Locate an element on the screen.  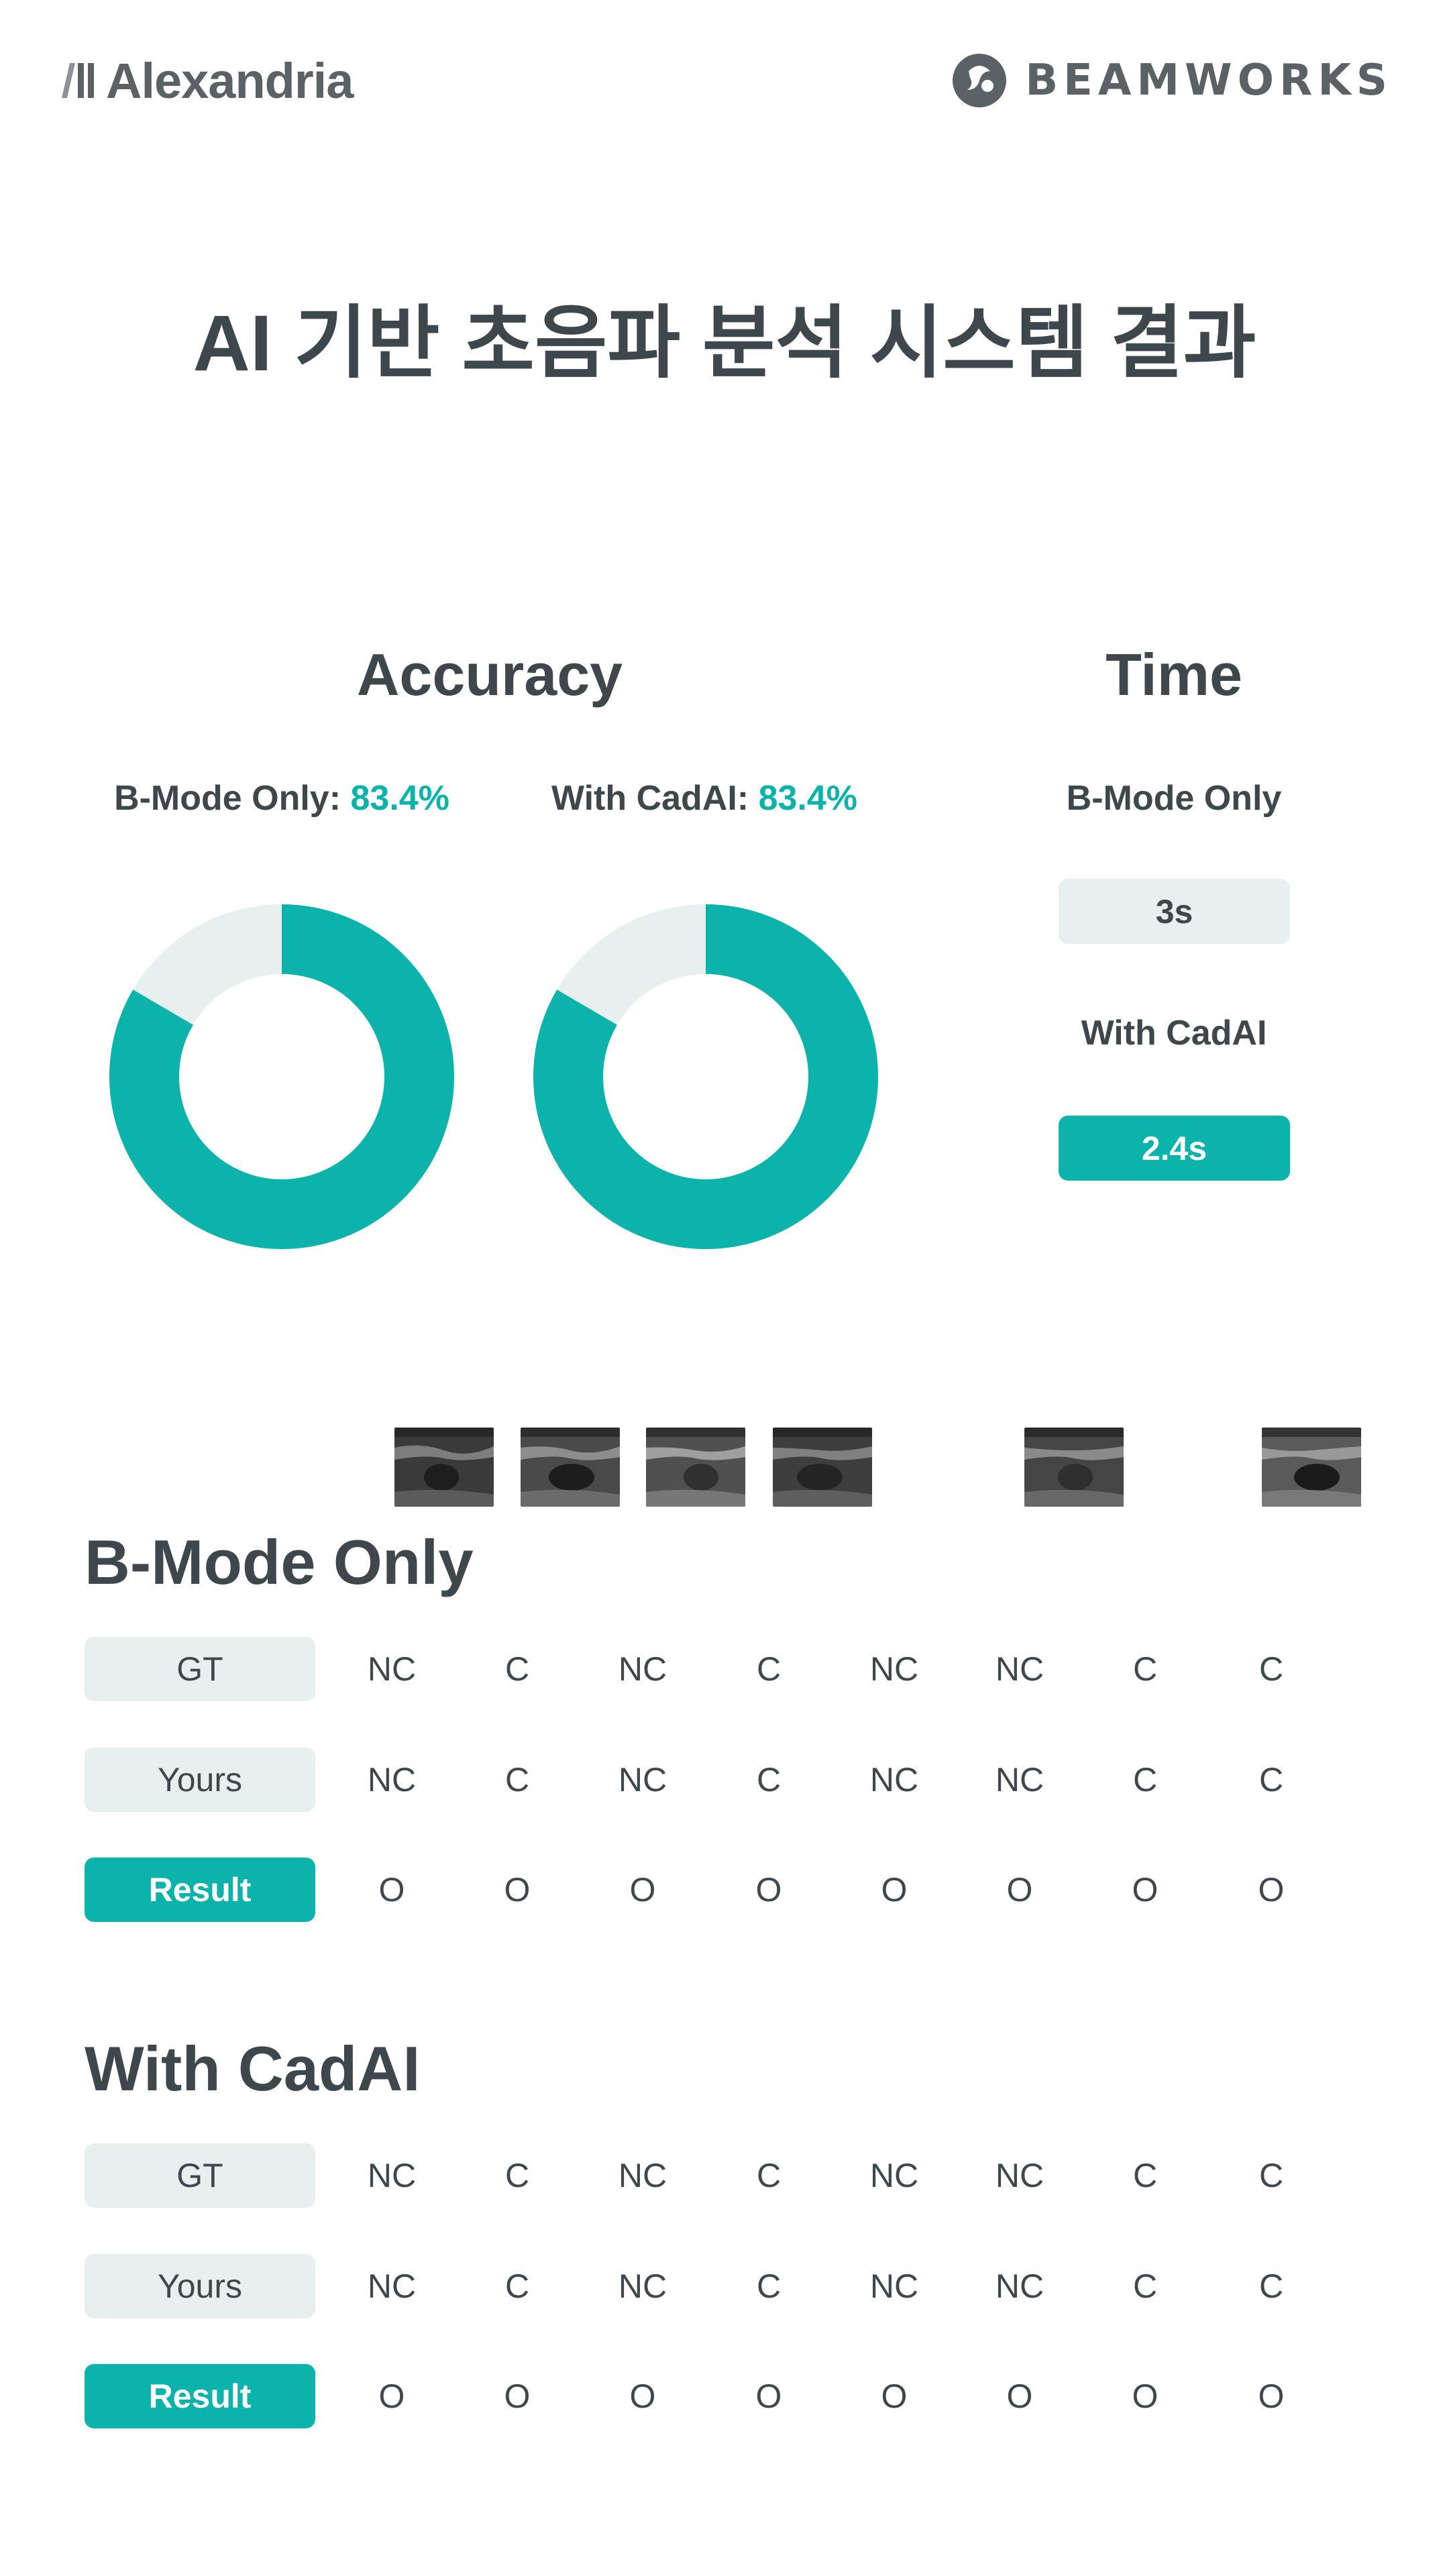
time-heading: Time is located at coordinates (1174, 674).